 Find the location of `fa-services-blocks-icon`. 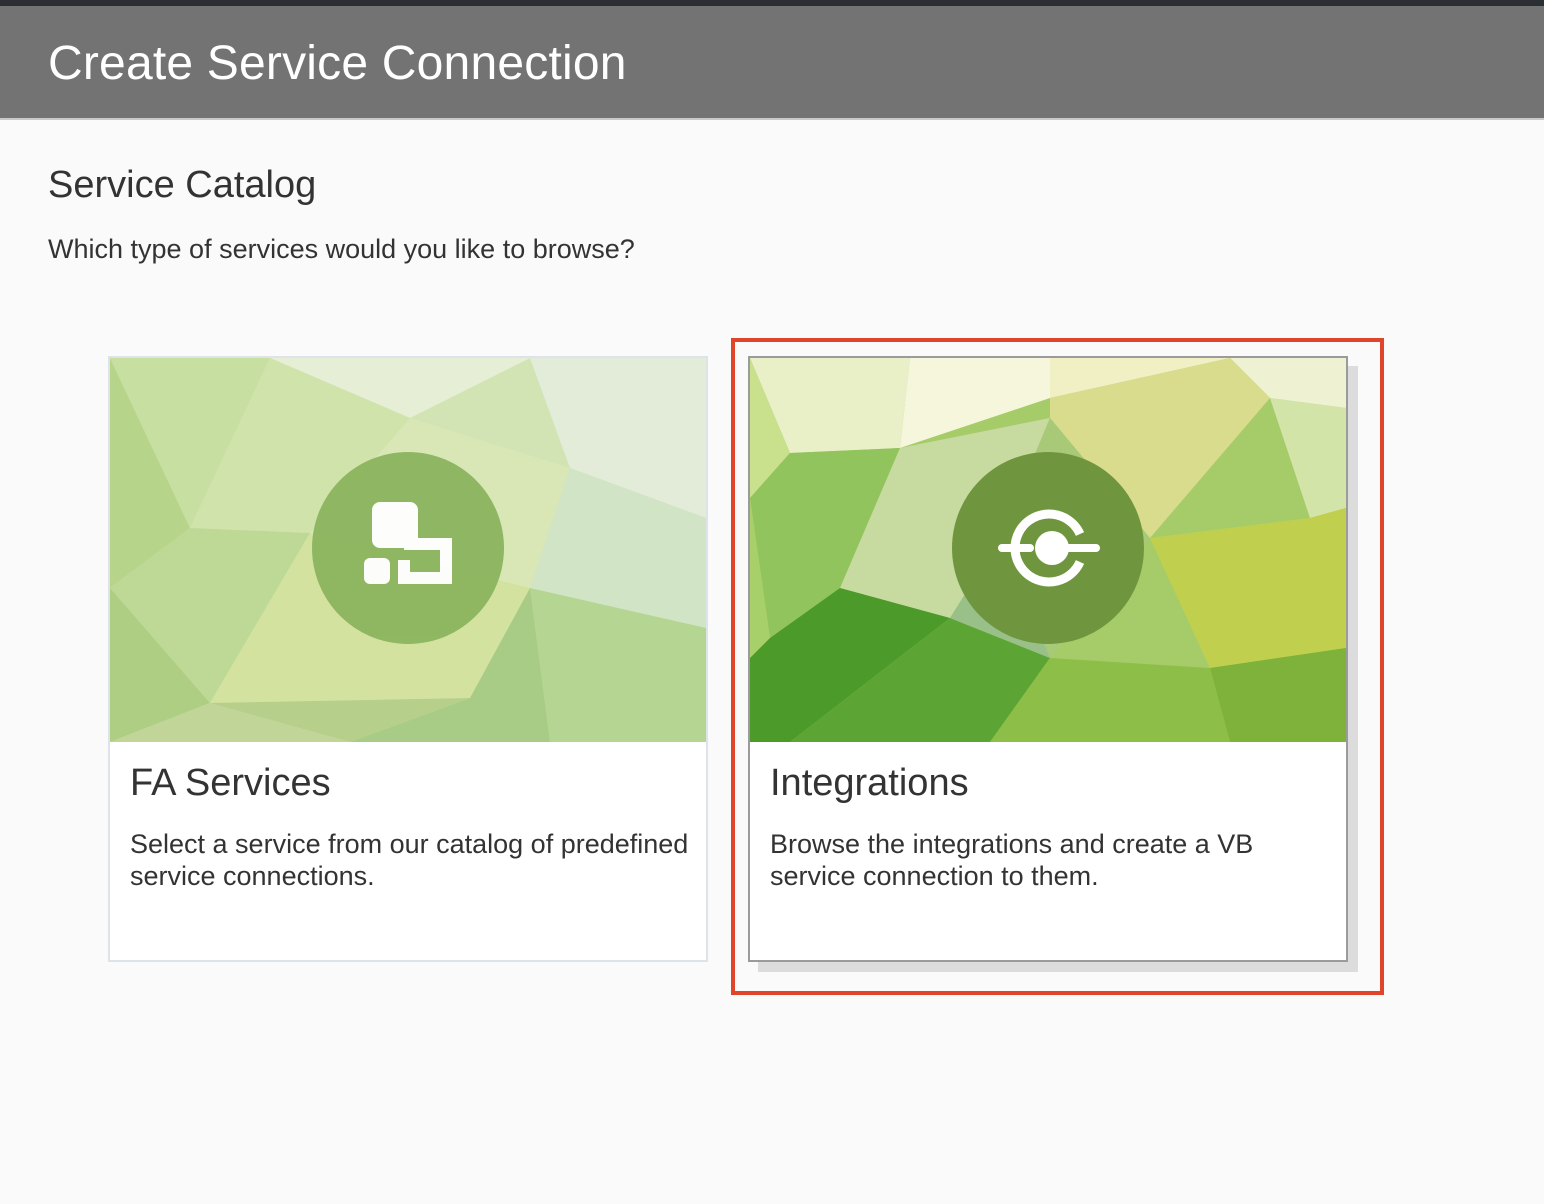

fa-services-blocks-icon is located at coordinates (408, 543).